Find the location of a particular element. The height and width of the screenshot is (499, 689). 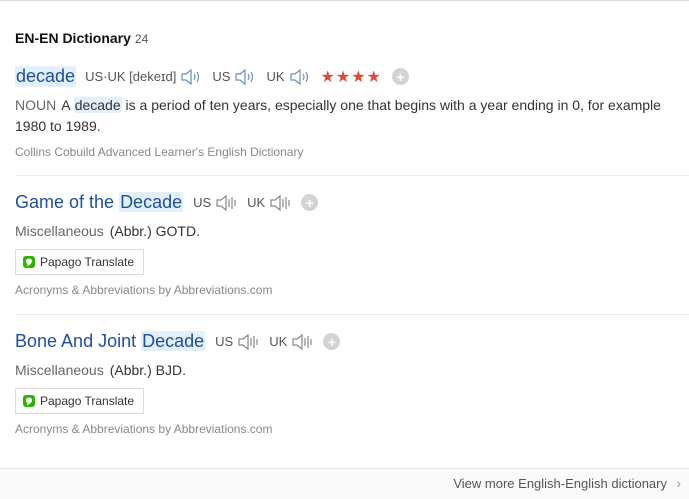

headword-link: decade is located at coordinates (46, 76).